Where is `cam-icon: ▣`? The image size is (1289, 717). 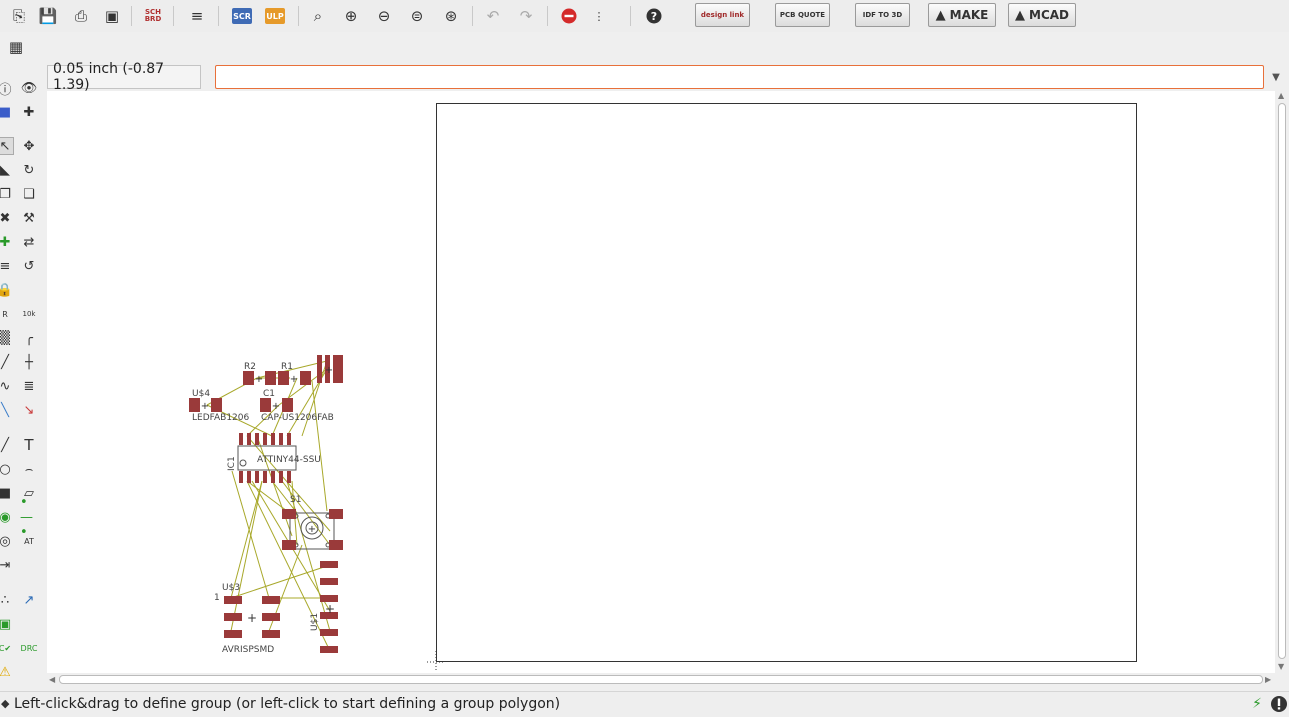
cam-icon: ▣ is located at coordinates (112, 16).